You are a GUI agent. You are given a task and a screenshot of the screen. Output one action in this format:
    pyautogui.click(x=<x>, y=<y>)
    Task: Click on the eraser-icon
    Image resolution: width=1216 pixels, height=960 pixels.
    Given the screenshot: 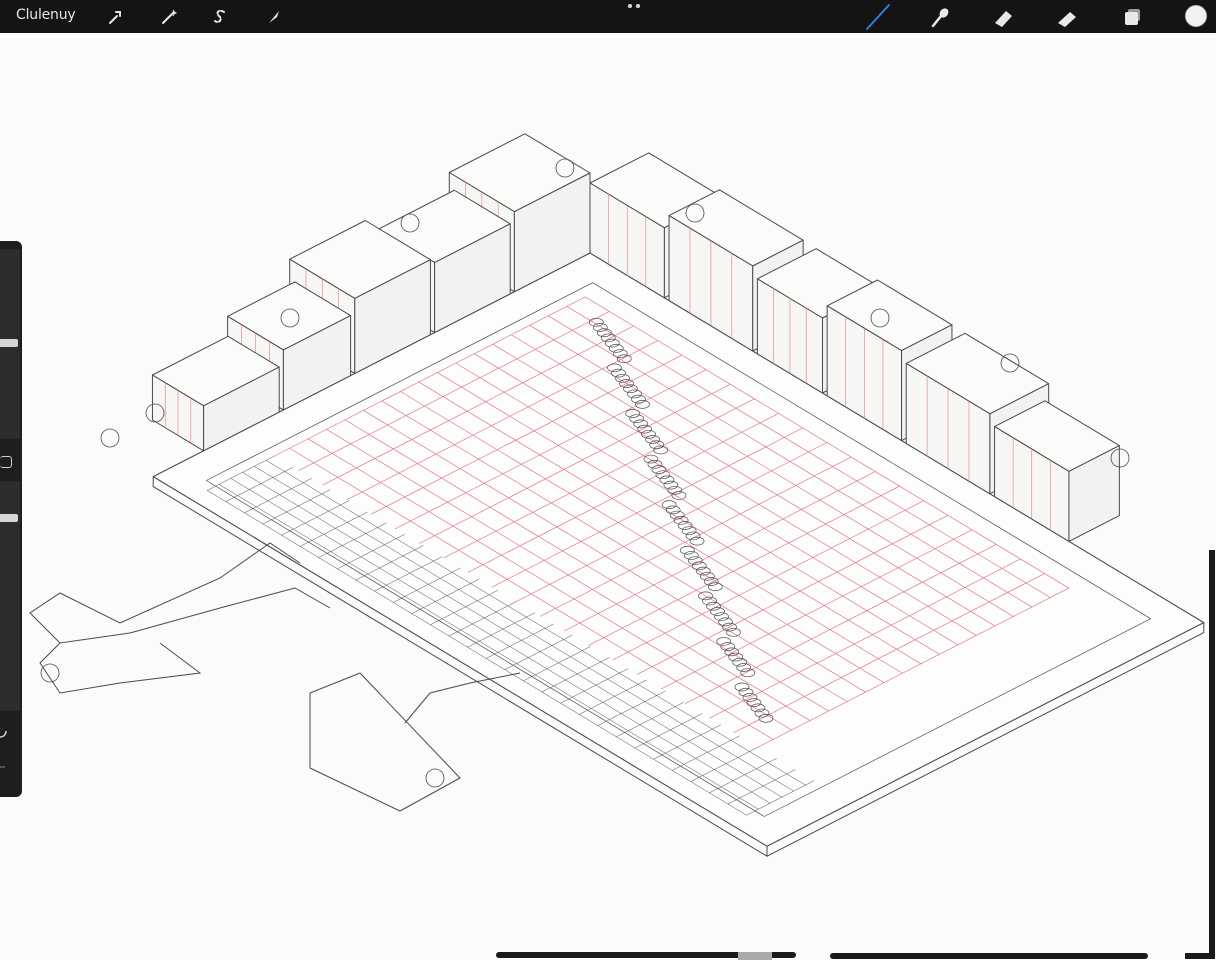 What is the action you would take?
    pyautogui.click(x=1004, y=17)
    